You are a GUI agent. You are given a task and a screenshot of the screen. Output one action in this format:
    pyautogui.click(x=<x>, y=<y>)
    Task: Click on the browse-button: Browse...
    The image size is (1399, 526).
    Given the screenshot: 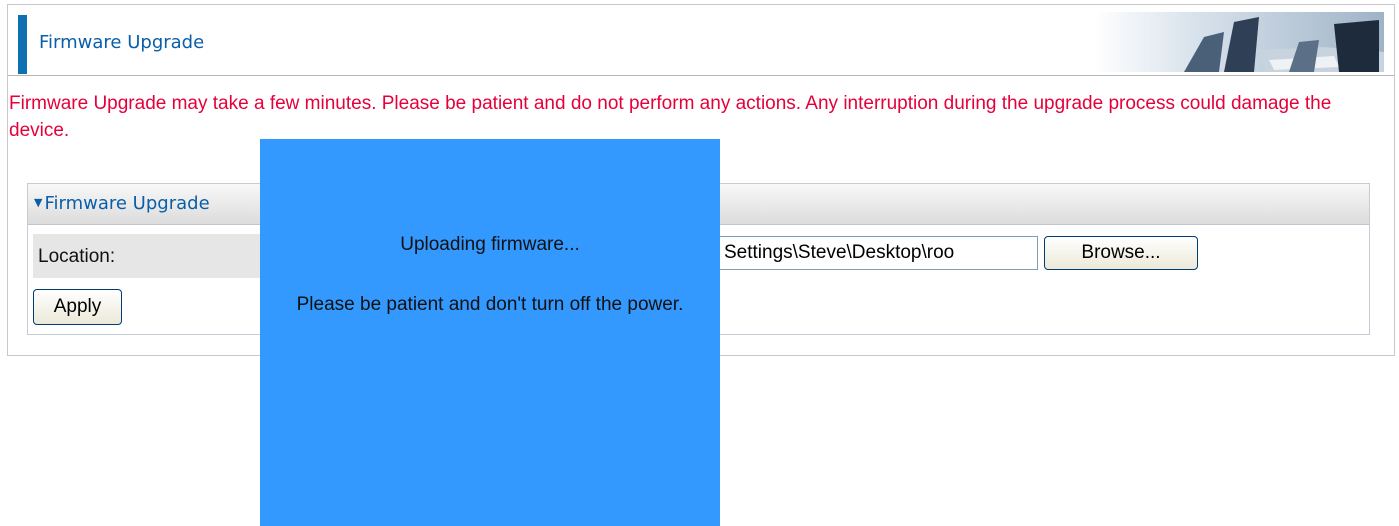 What is the action you would take?
    pyautogui.click(x=1121, y=253)
    